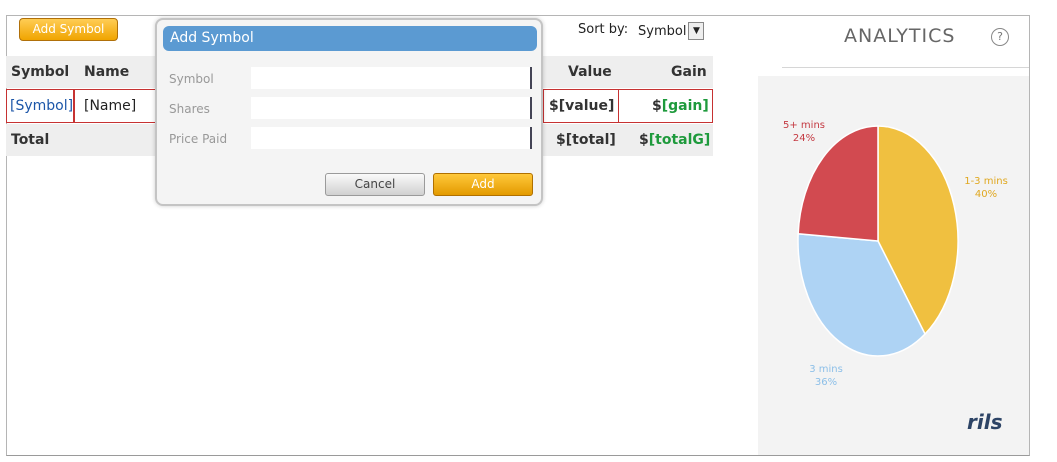 Image resolution: width=1057 pixels, height=462 pixels. Describe the element at coordinates (582, 106) in the screenshot. I see `row-value: $[value]` at that location.